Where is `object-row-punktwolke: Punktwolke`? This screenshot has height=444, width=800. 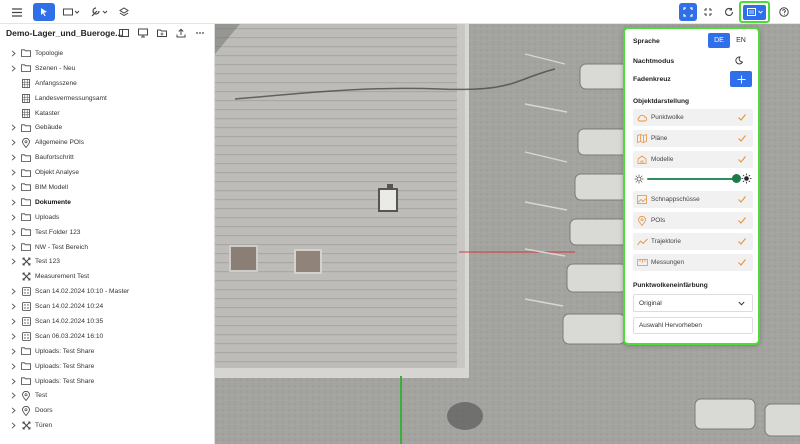
object-row-punktwolke: Punktwolke is located at coordinates (693, 117).